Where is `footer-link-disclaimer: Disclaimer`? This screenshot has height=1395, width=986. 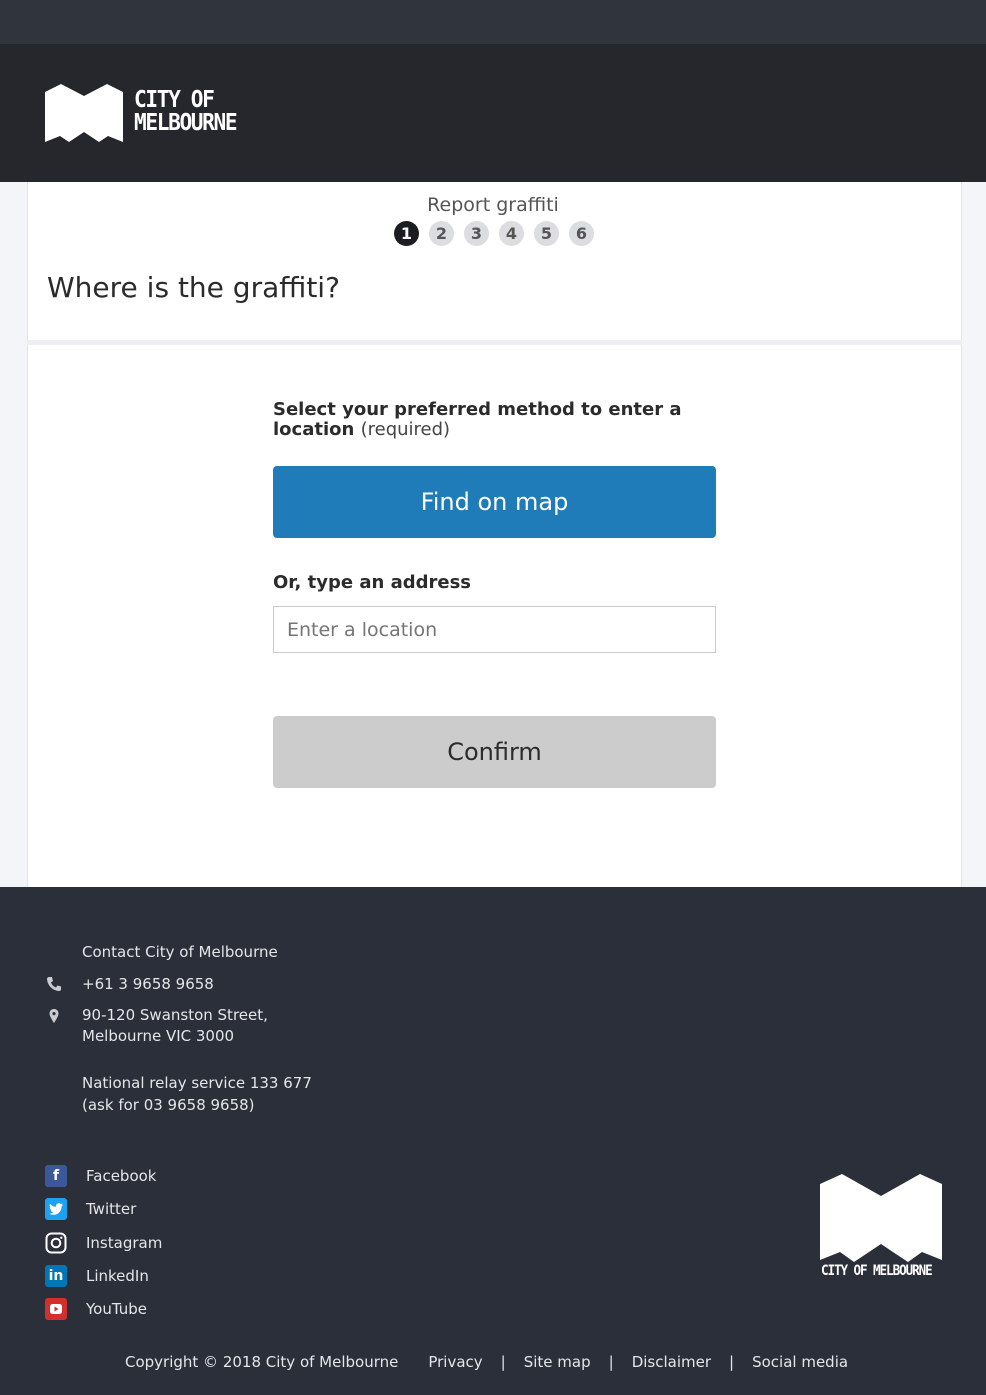
footer-link-disclaimer: Disclaimer is located at coordinates (671, 1362).